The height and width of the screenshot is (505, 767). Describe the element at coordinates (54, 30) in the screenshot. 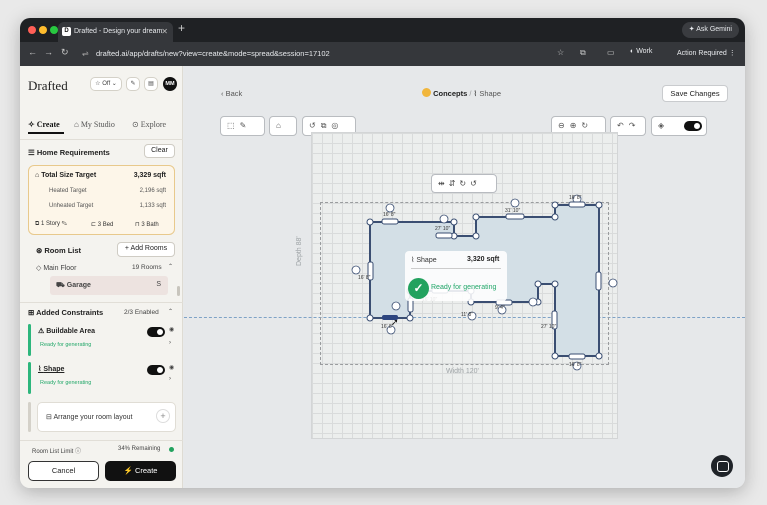

I see `maximize-window-icon` at that location.